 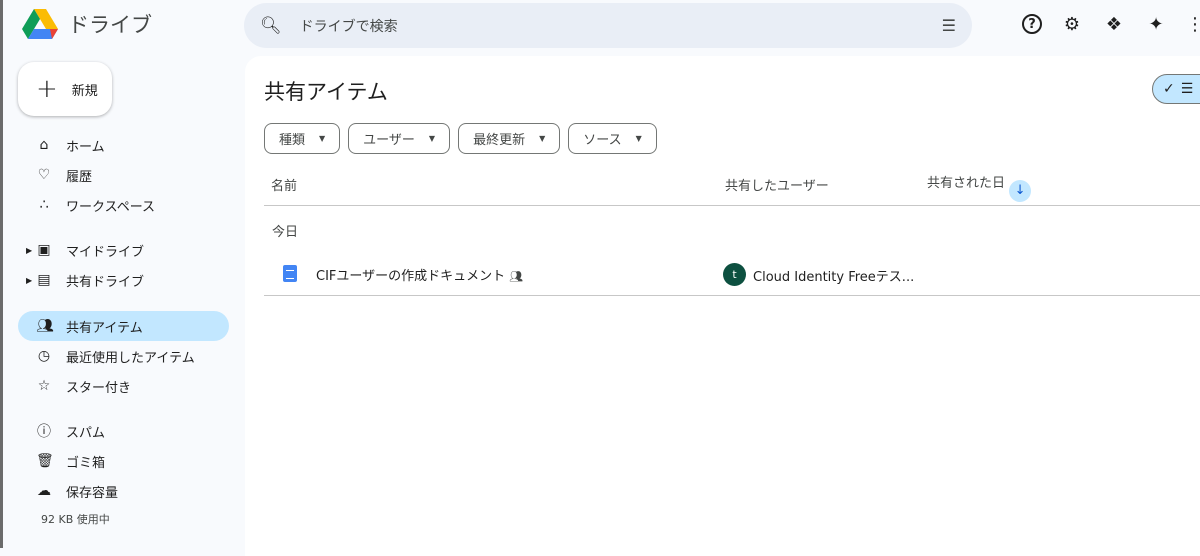 What do you see at coordinates (86, 433) in the screenshot?
I see `nav-label: スパム` at bounding box center [86, 433].